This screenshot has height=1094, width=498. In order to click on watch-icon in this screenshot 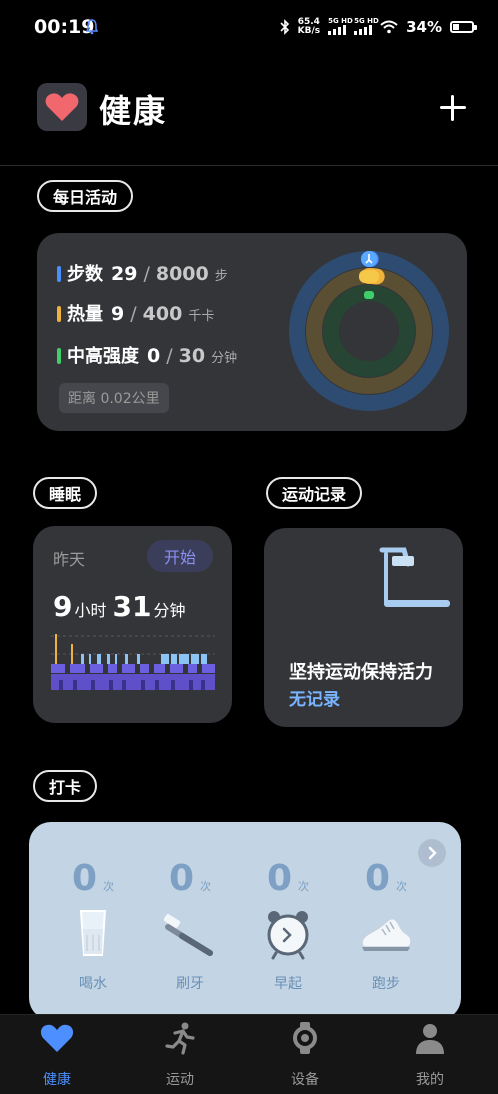, I will do `click(305, 1038)`.